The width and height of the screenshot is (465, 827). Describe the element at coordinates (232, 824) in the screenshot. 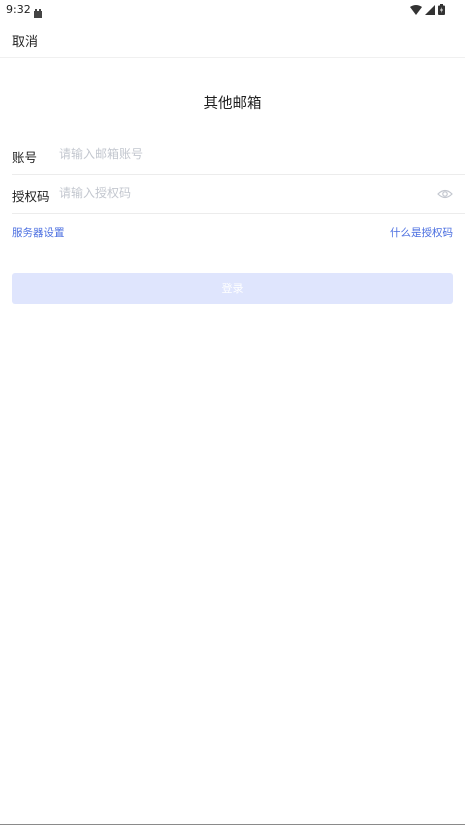

I see `bottom-divider` at that location.